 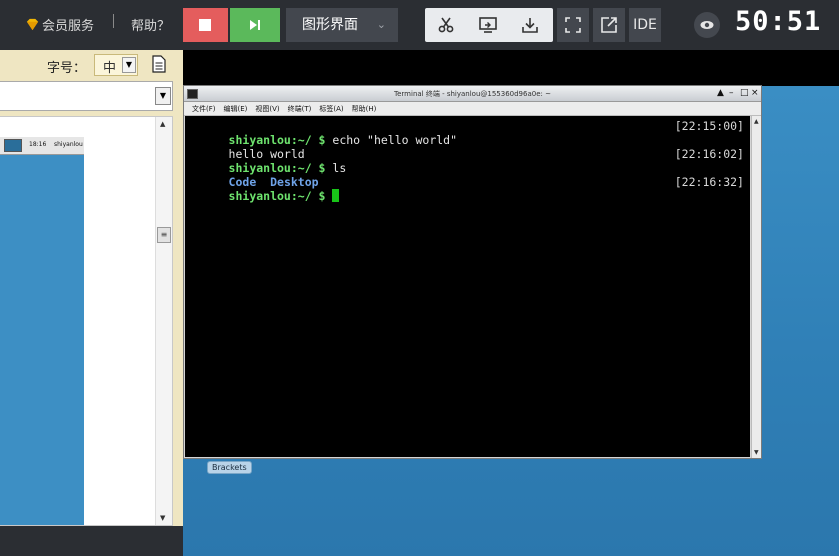 I want to click on terminal-line: shiyanlou:~/ $ ls [22:16:02], so click(x=468, y=161).